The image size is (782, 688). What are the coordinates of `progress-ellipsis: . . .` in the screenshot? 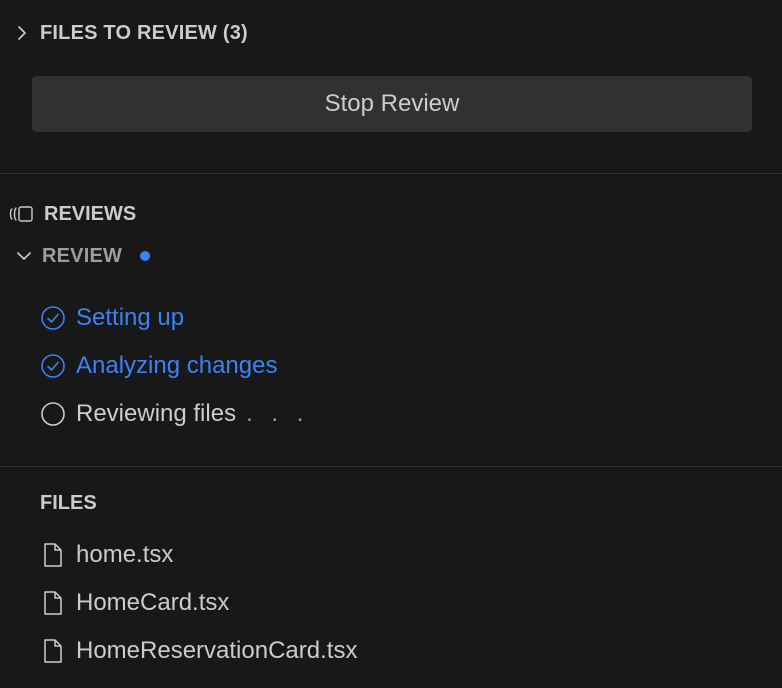 It's located at (278, 413).